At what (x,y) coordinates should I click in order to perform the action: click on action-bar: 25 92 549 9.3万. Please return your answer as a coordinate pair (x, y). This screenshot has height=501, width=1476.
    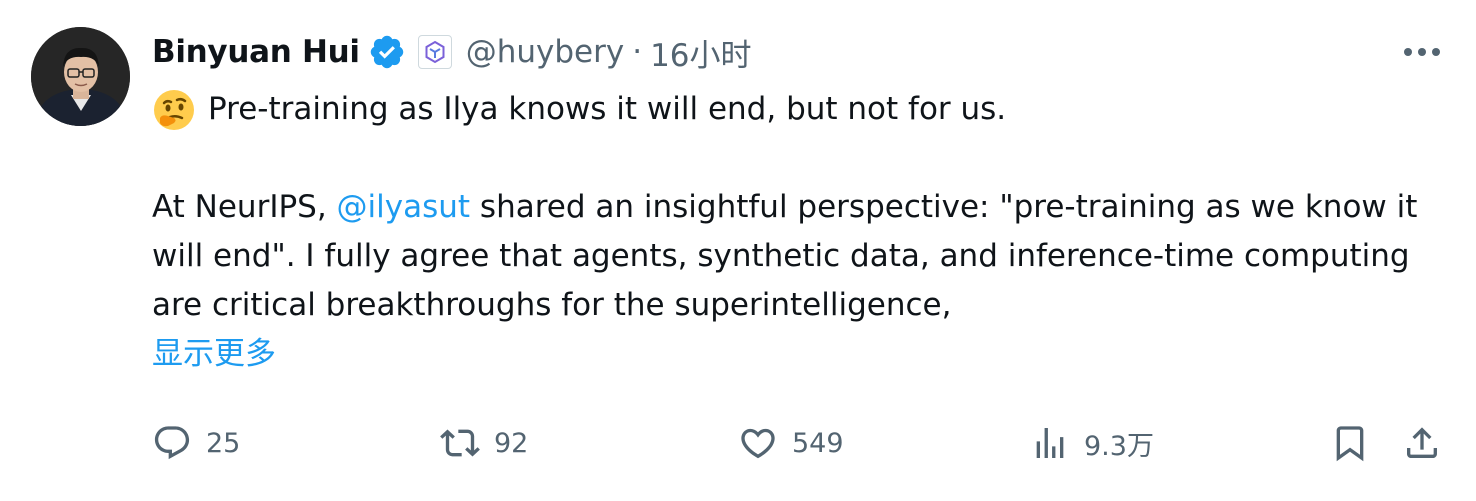
    Looking at the image, I should click on (800, 443).